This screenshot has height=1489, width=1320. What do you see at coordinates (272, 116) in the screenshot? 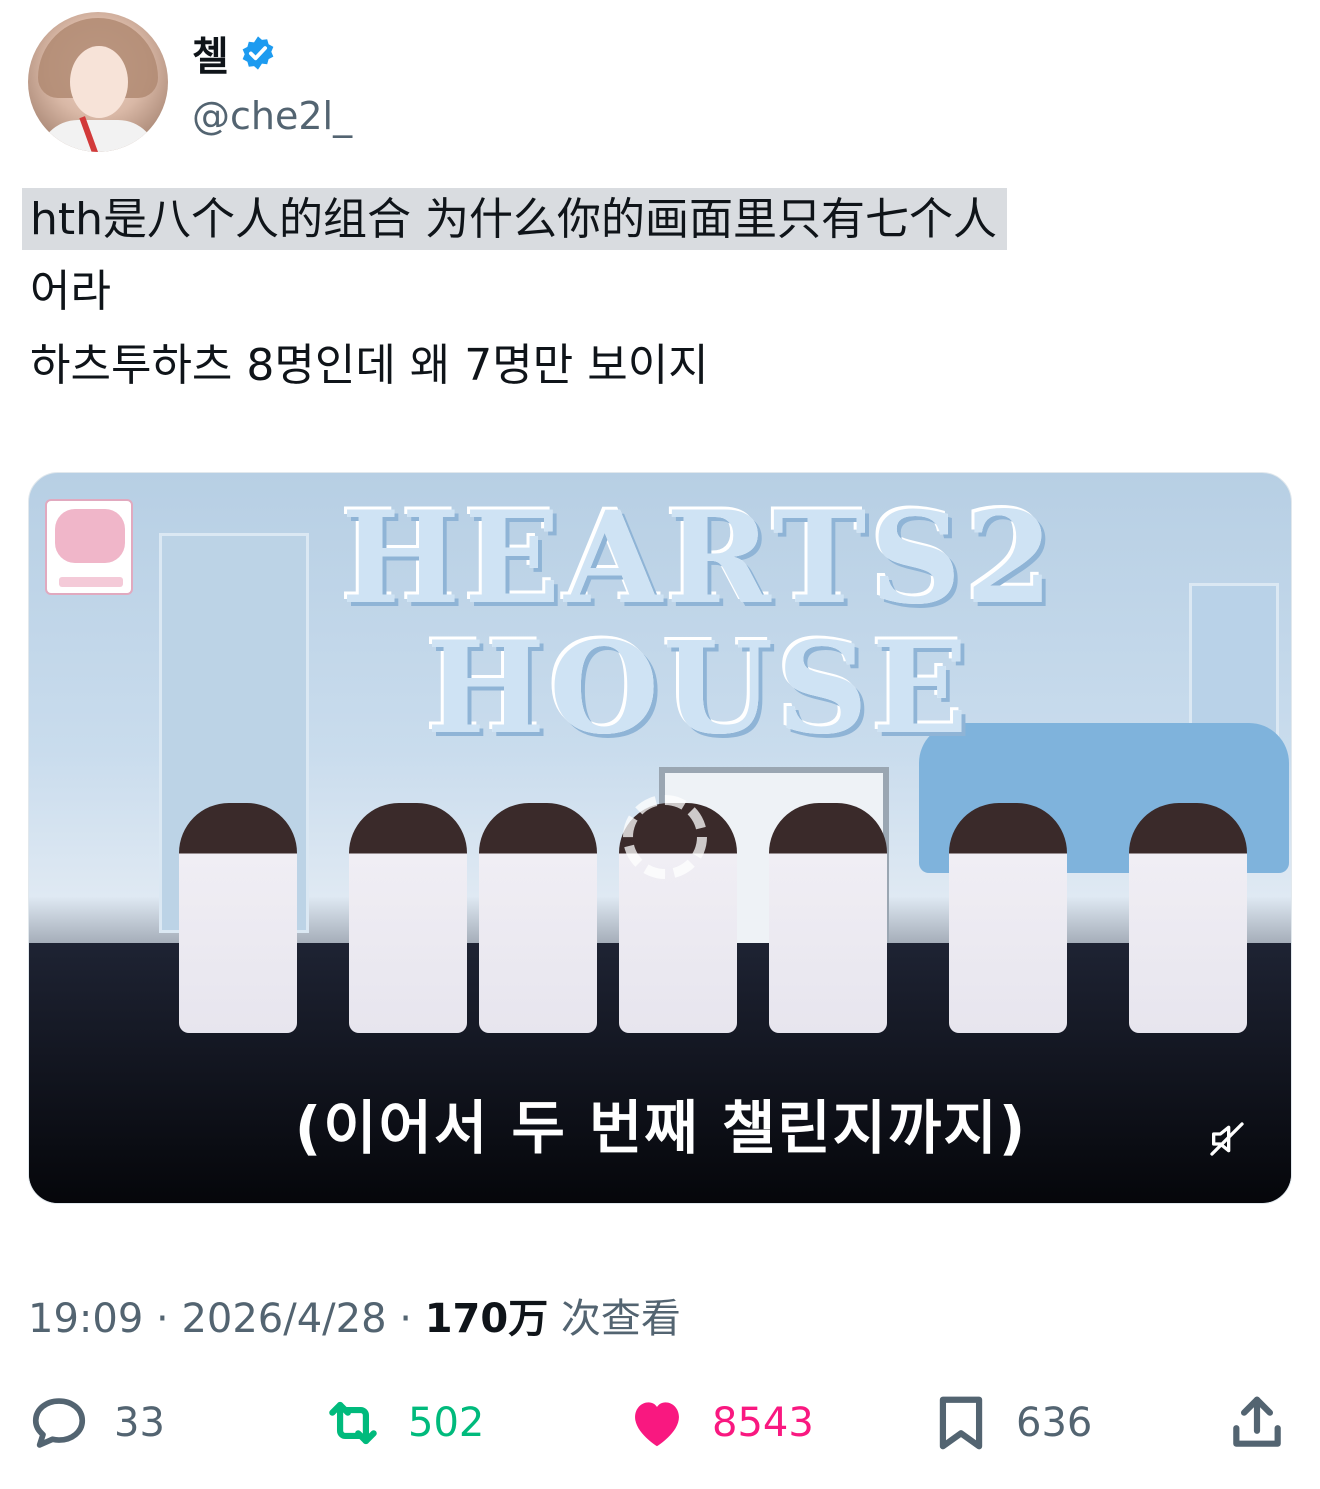
I see `author-handle: @che2l_` at bounding box center [272, 116].